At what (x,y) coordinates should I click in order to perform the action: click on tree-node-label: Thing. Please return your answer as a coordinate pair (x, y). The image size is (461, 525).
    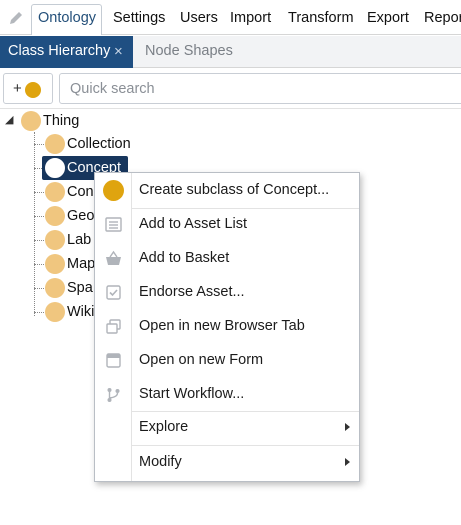
    Looking at the image, I should click on (61, 121).